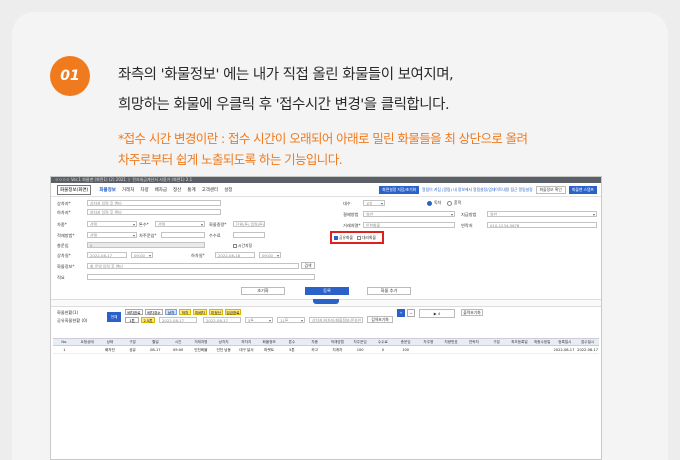  I want to click on checkbox-icon, so click(235, 246).